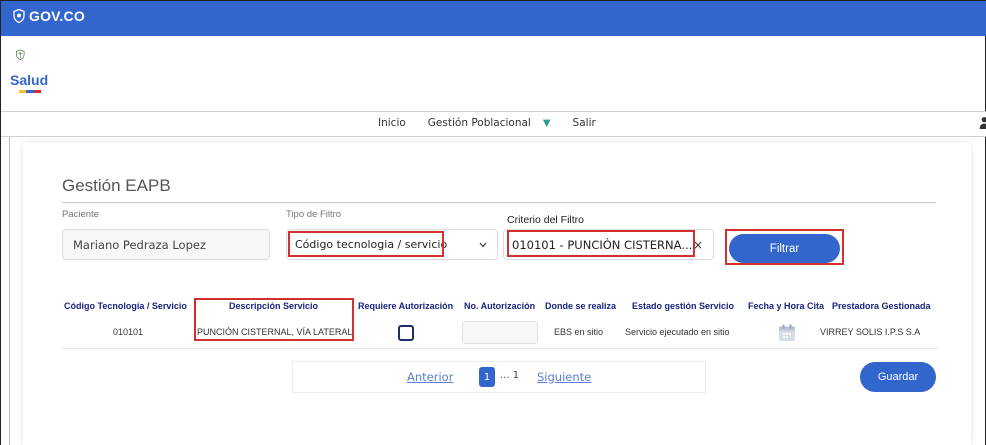 The image size is (986, 445). I want to click on left-divider, so click(9, 291).